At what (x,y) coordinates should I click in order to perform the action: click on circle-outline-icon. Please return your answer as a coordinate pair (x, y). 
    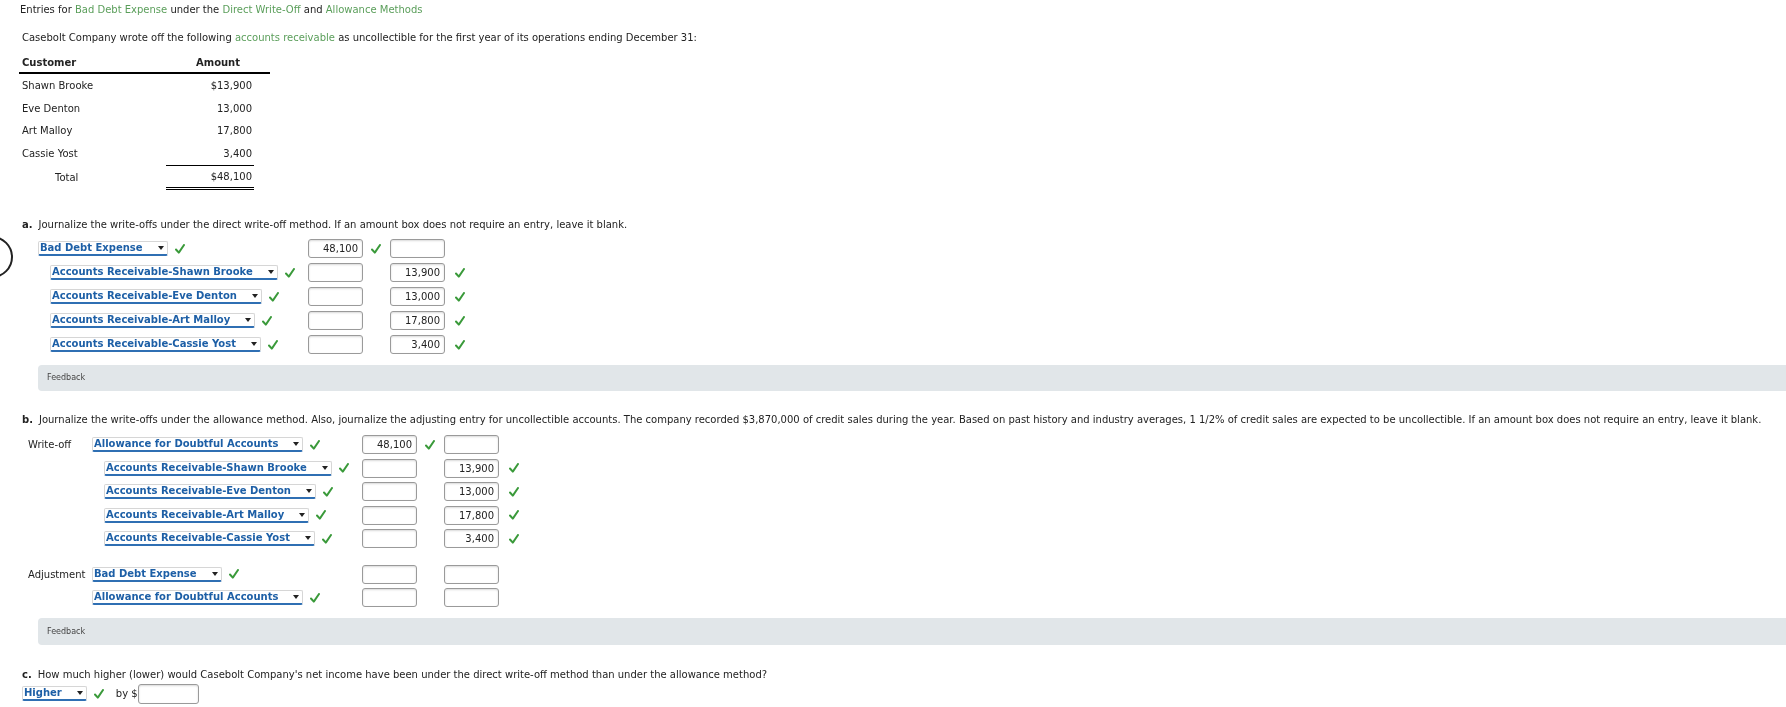
    Looking at the image, I should click on (7, 257).